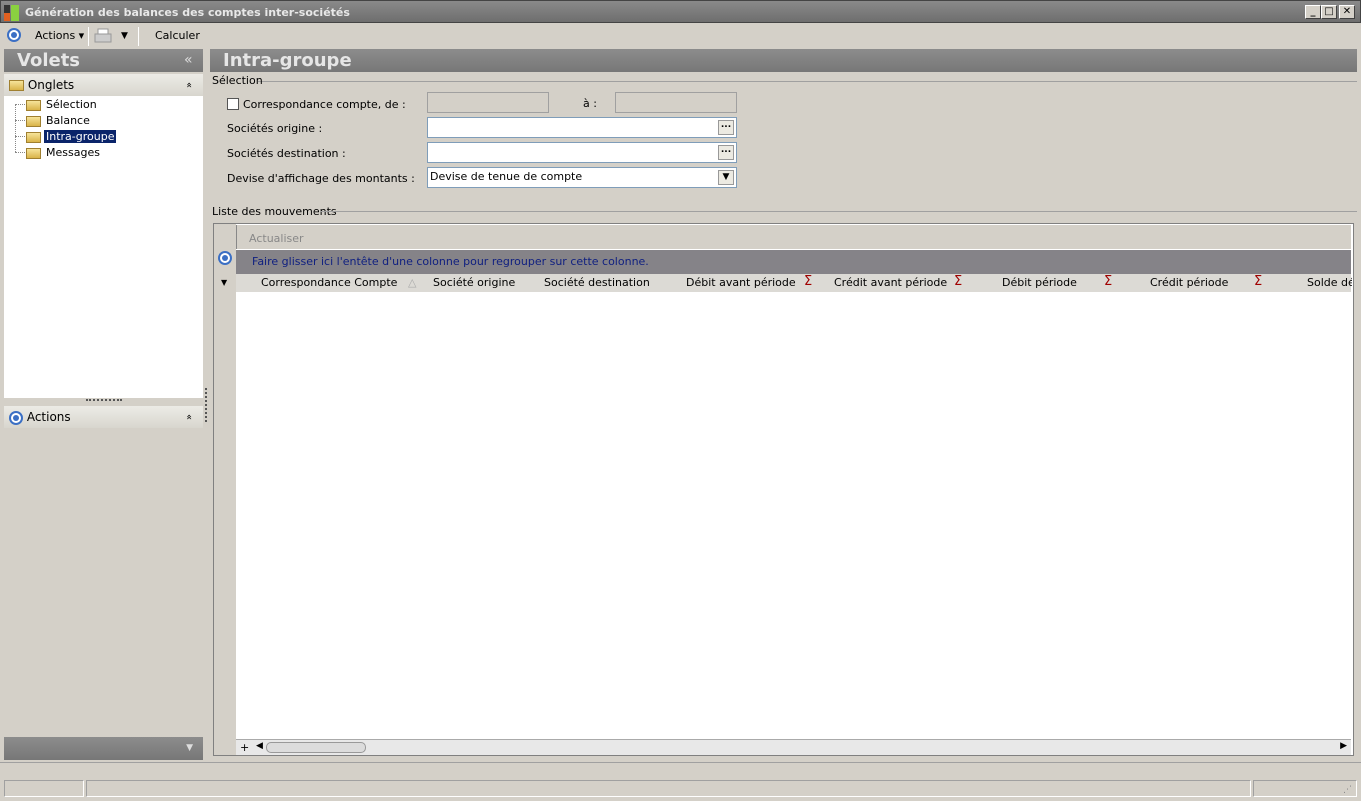  What do you see at coordinates (103, 417) in the screenshot?
I see `actions-header: Actions »` at bounding box center [103, 417].